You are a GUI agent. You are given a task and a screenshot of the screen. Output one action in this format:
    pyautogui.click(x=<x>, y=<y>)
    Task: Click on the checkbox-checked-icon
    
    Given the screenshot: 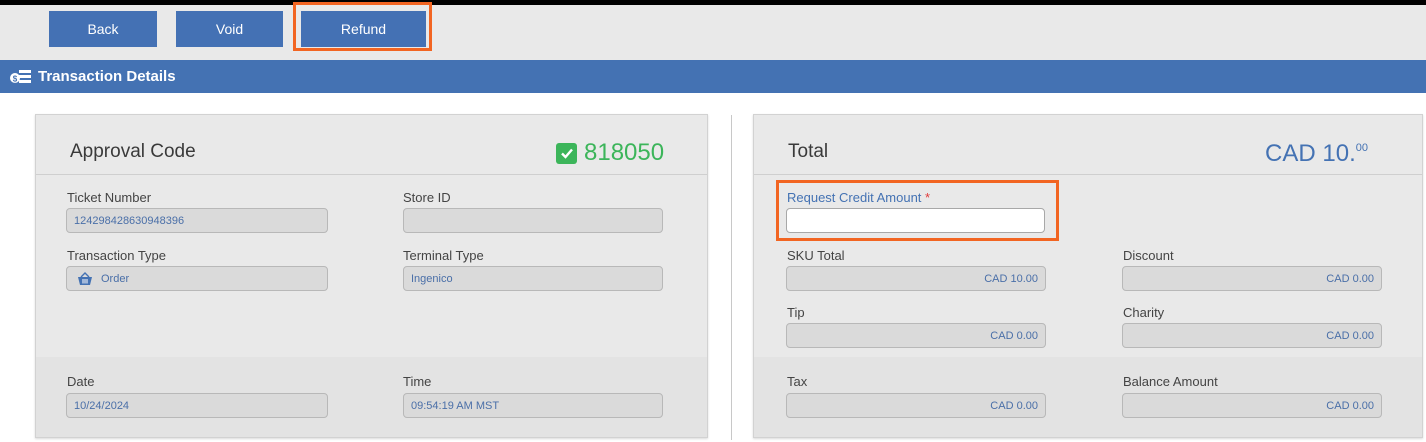 What is the action you would take?
    pyautogui.click(x=566, y=153)
    